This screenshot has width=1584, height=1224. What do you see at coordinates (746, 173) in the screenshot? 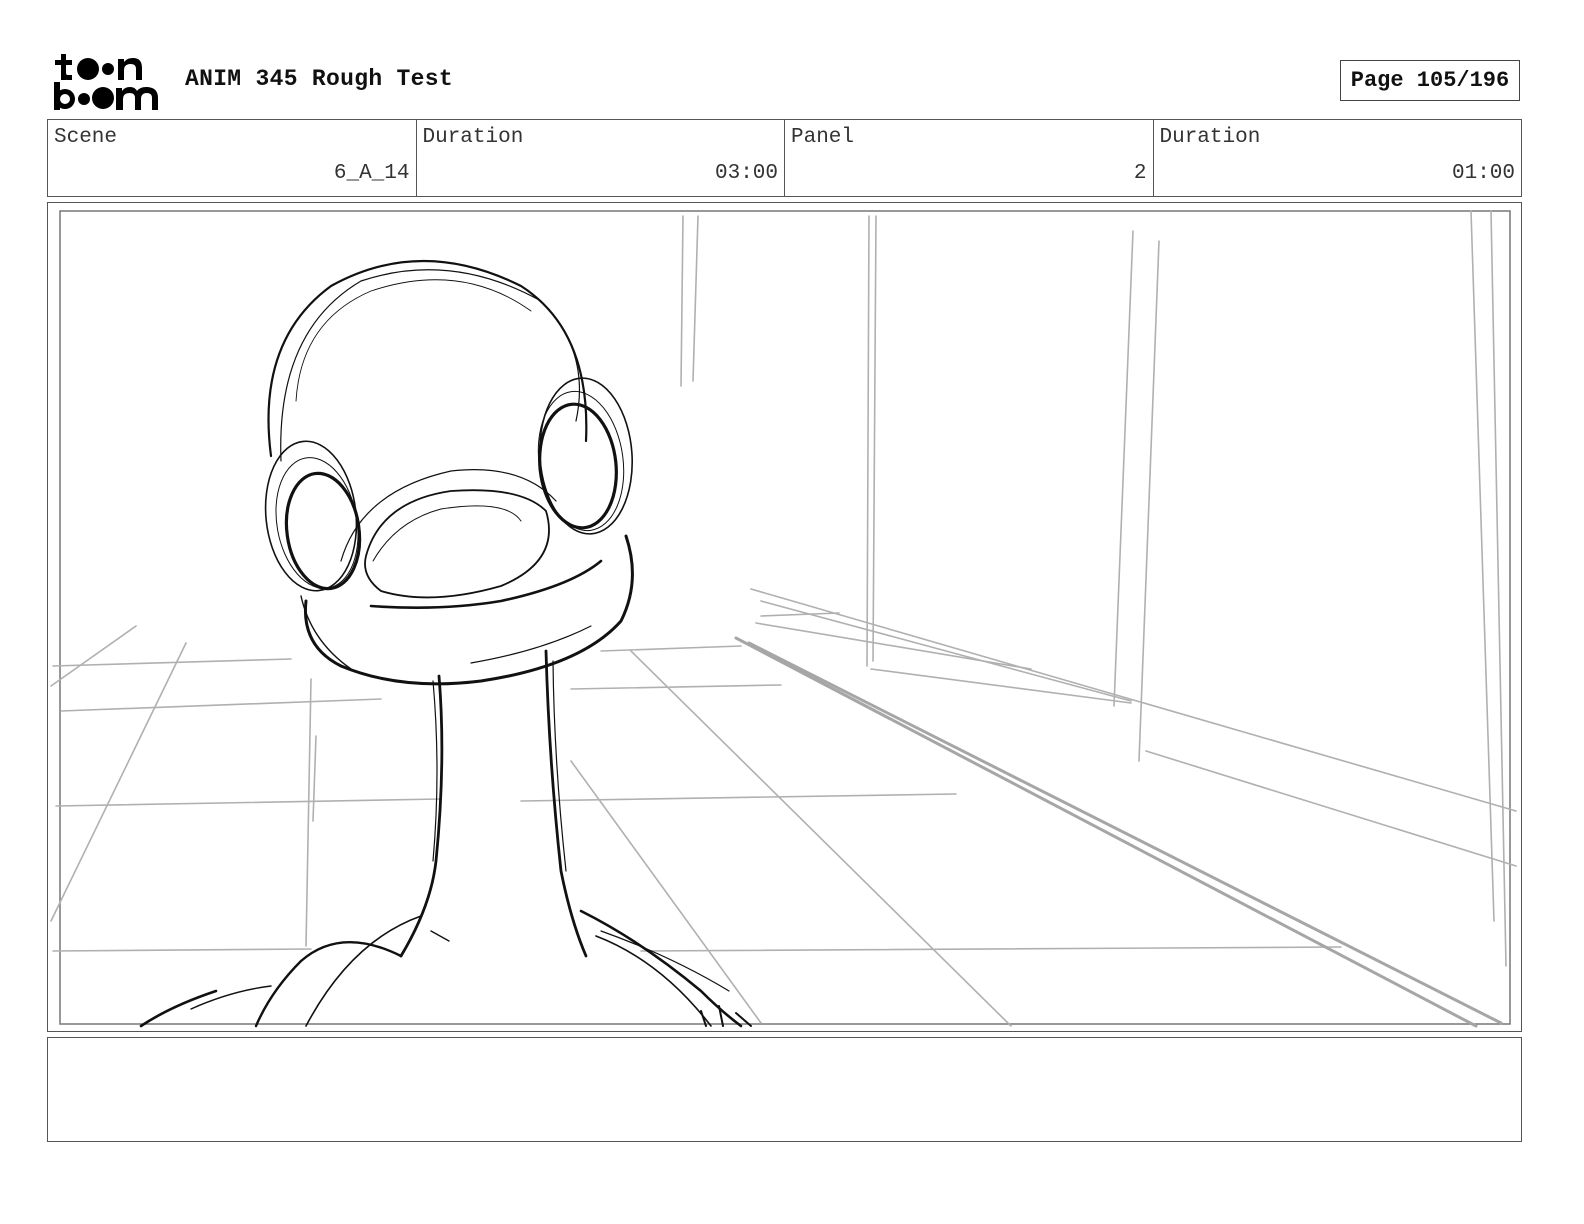
I see `scene-duration-value: 03:00` at bounding box center [746, 173].